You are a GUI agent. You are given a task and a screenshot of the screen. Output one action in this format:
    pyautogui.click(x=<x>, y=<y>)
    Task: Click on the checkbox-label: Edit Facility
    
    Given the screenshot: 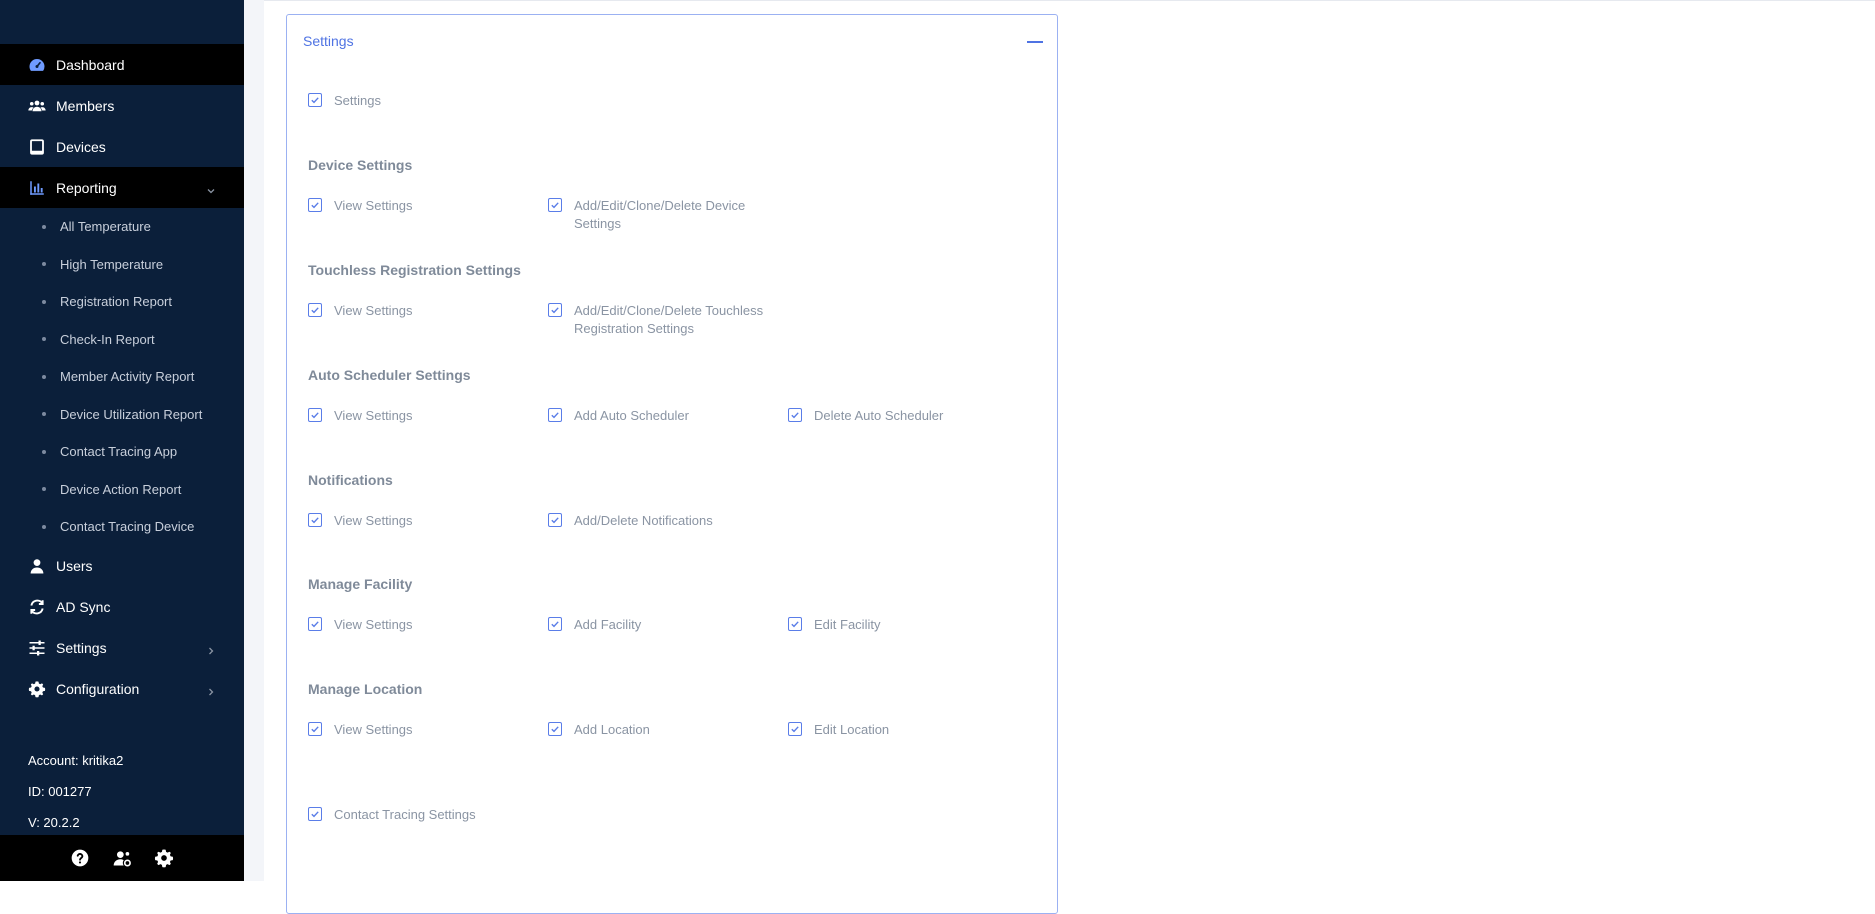 What is the action you would take?
    pyautogui.click(x=847, y=624)
    